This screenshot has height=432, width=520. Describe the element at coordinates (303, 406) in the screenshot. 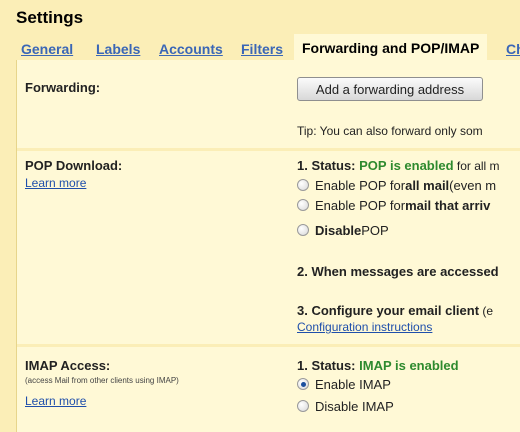

I see `imap-disable-radio` at that location.